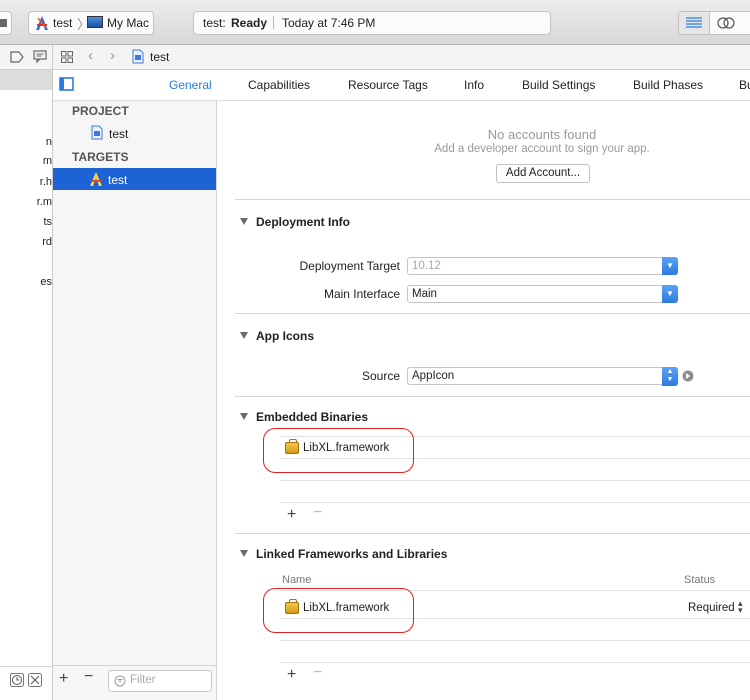 This screenshot has height=700, width=750. I want to click on assistant-editor-button, so click(725, 23).